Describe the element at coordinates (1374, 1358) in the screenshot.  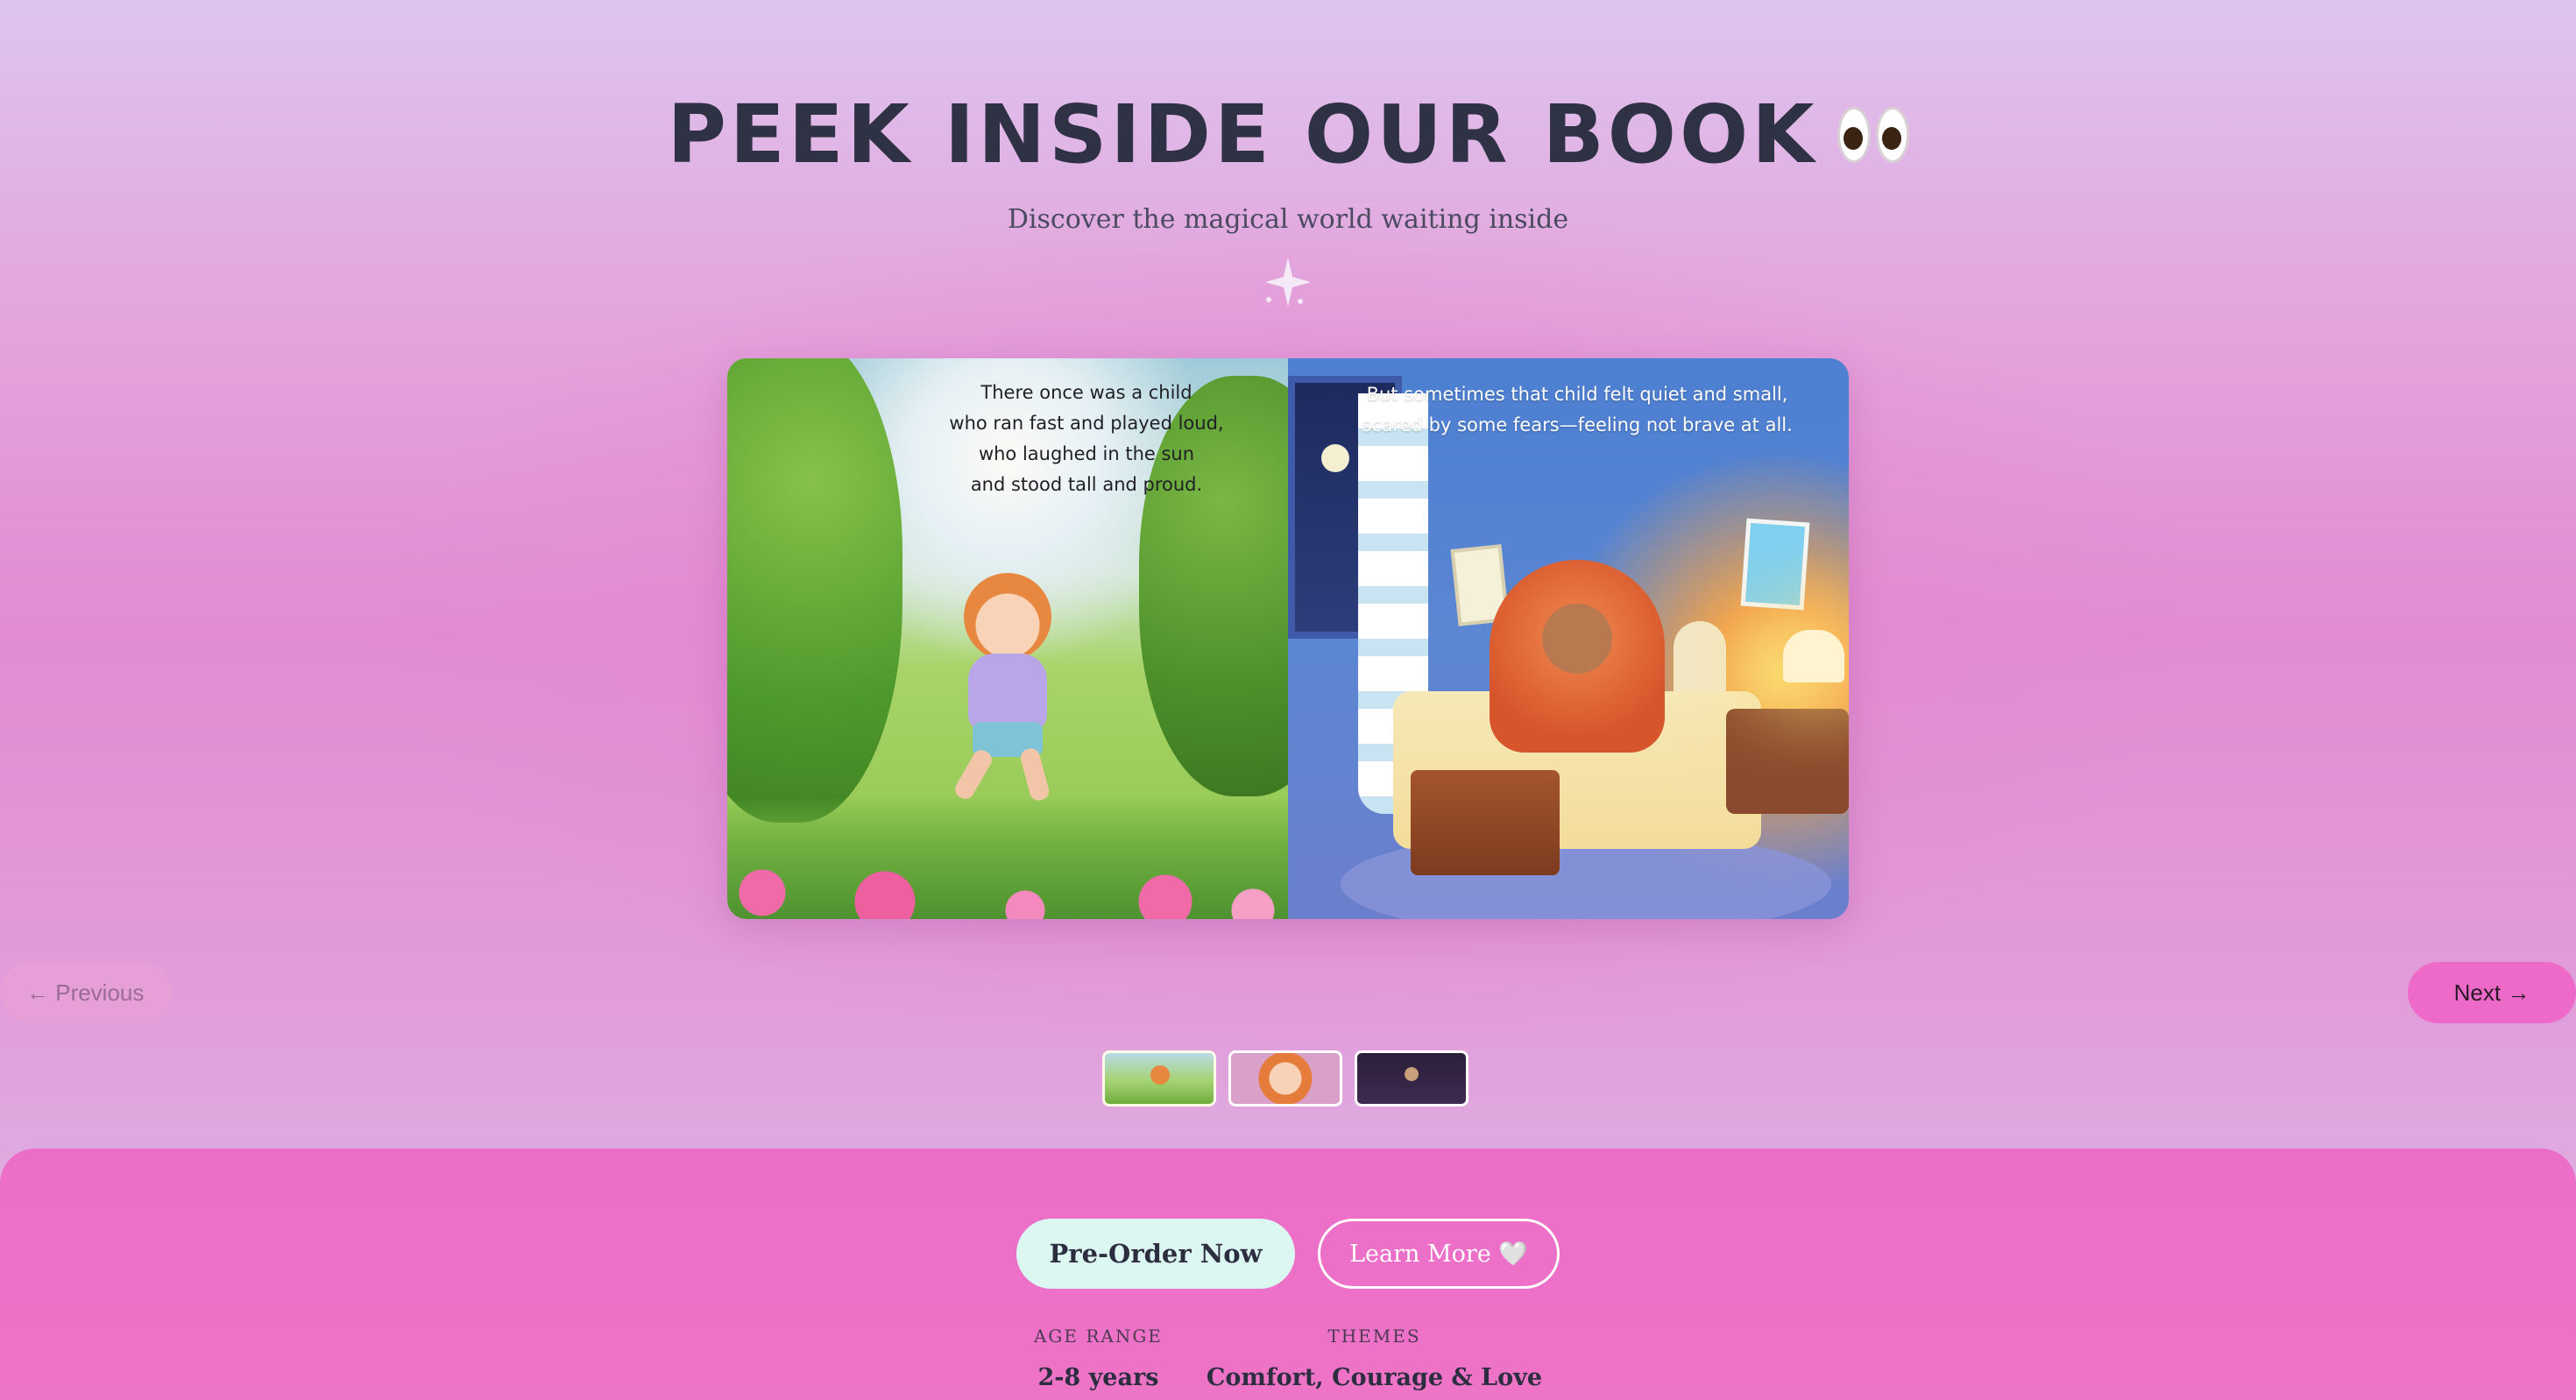
I see `stat-themes: THEMES Comfort, Courage & Love` at that location.